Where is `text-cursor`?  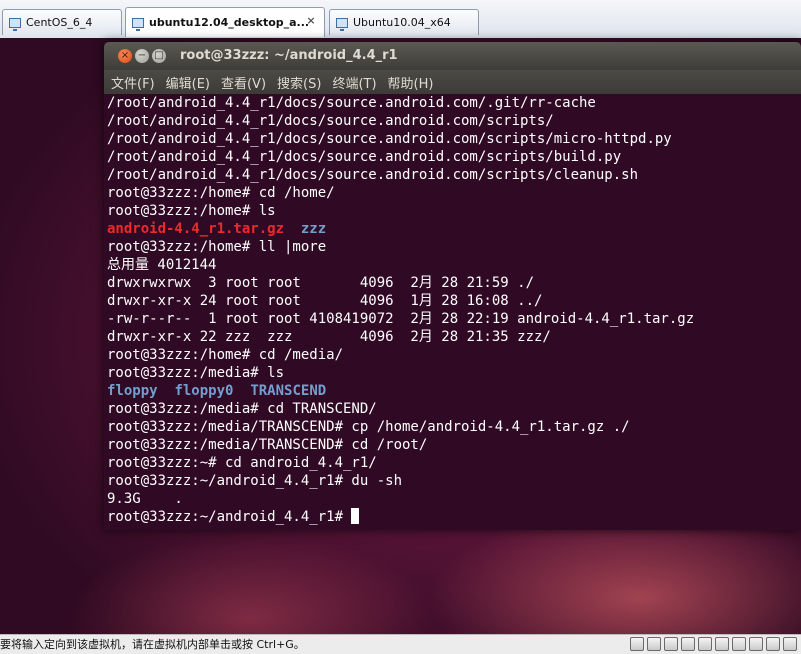 text-cursor is located at coordinates (355, 516).